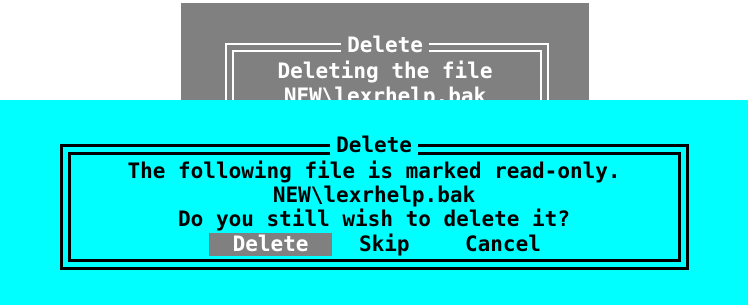 The image size is (748, 305). What do you see at coordinates (503, 244) in the screenshot?
I see `cancel-button: Cancel` at bounding box center [503, 244].